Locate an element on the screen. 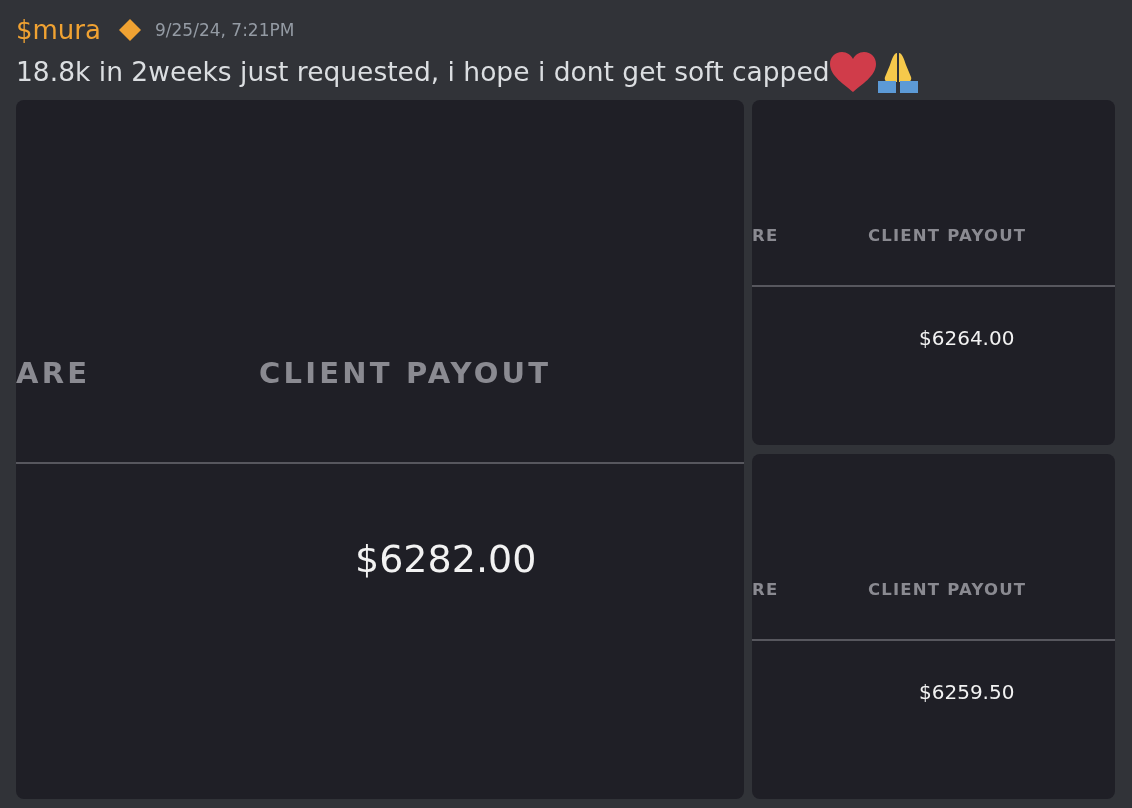 This screenshot has width=1132, height=808. message-text: 18.8k in 2weeks just requested, i hope i dont get soft capped is located at coordinates (423, 72).